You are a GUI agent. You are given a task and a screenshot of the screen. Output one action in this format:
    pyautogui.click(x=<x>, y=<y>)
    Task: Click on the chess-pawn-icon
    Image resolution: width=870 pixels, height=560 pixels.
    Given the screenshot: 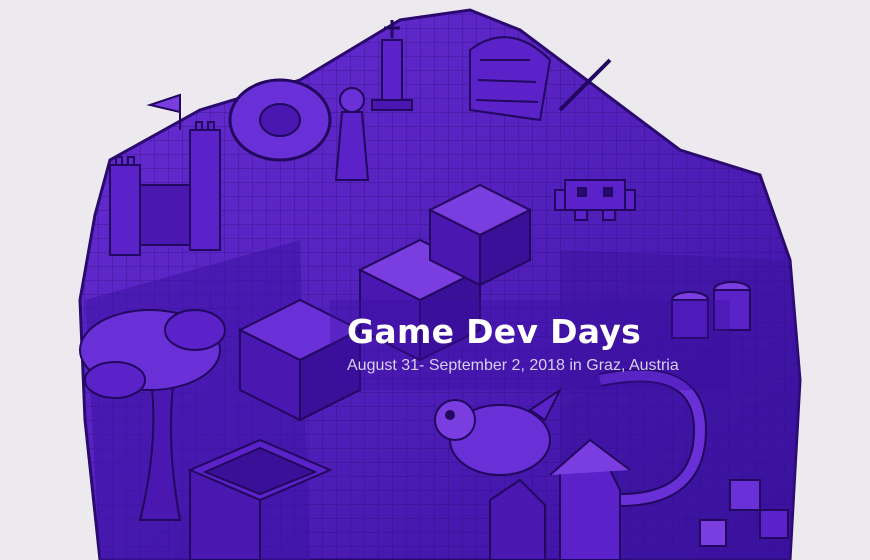 What is the action you would take?
    pyautogui.click(x=352, y=134)
    